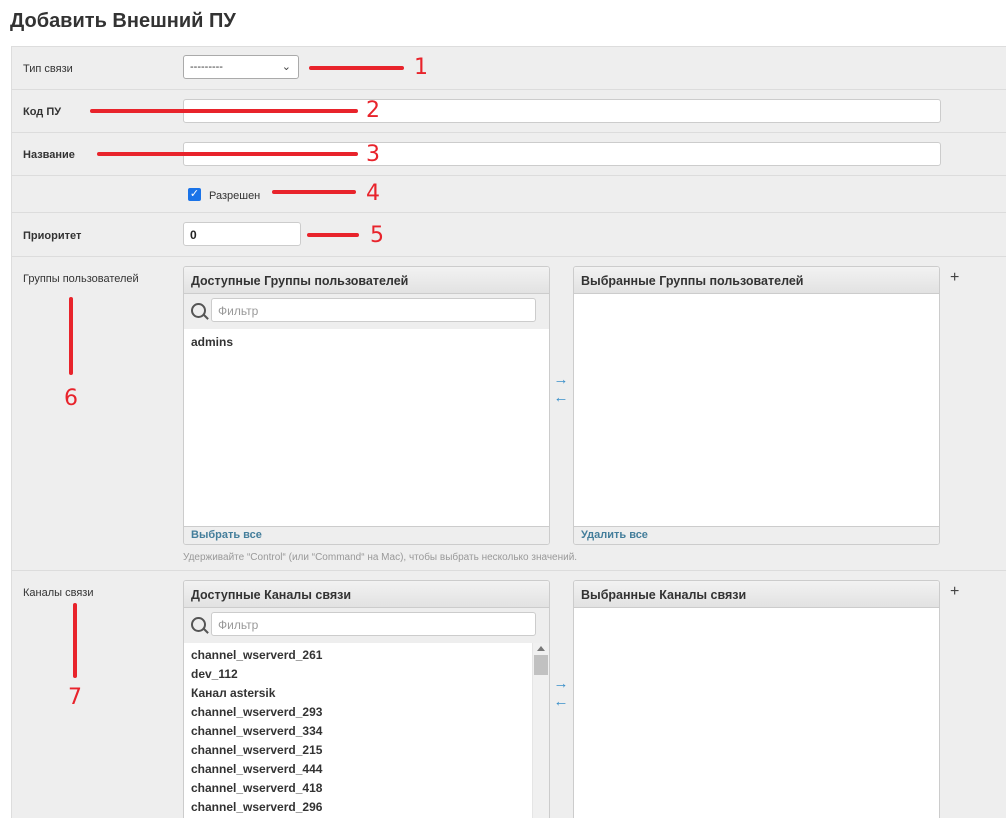  I want to click on enabled-row: ✓ Разрешен, so click(509, 194).